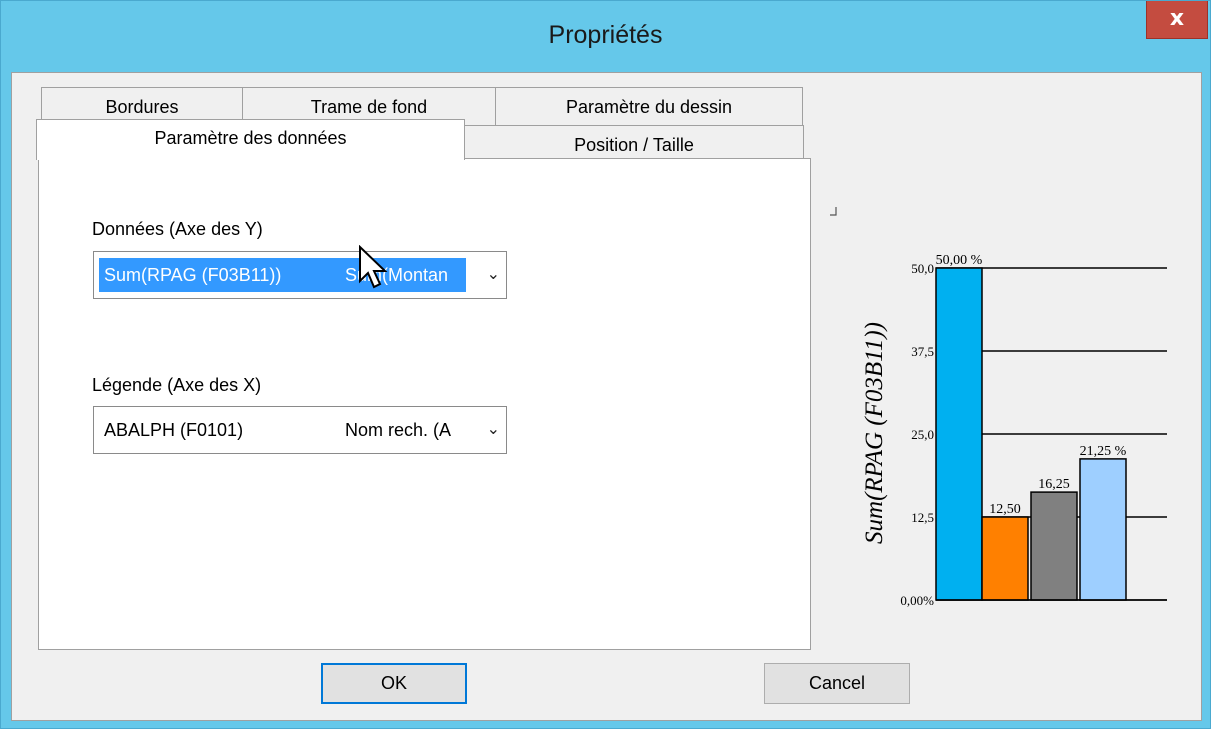  I want to click on cancel-button: Cancel, so click(837, 683).